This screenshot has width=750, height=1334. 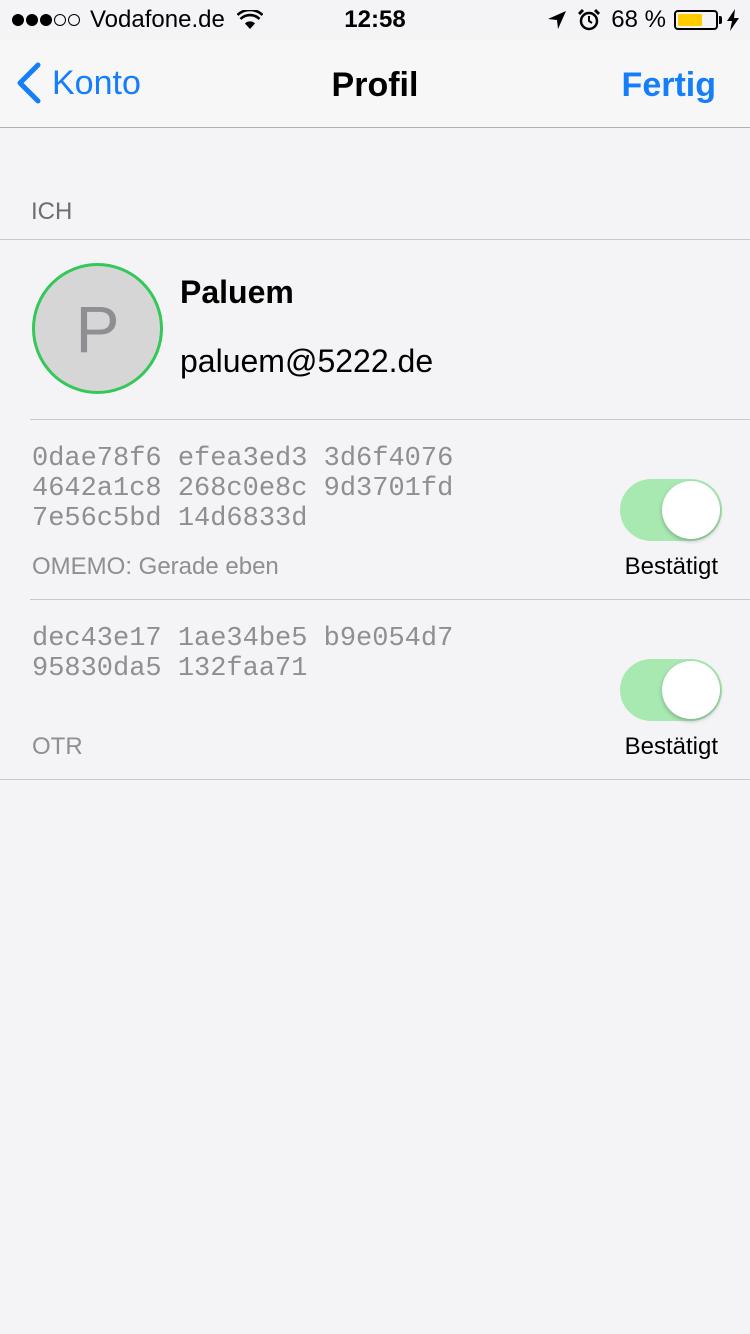 I want to click on charging-bolt-icon, so click(x=733, y=20).